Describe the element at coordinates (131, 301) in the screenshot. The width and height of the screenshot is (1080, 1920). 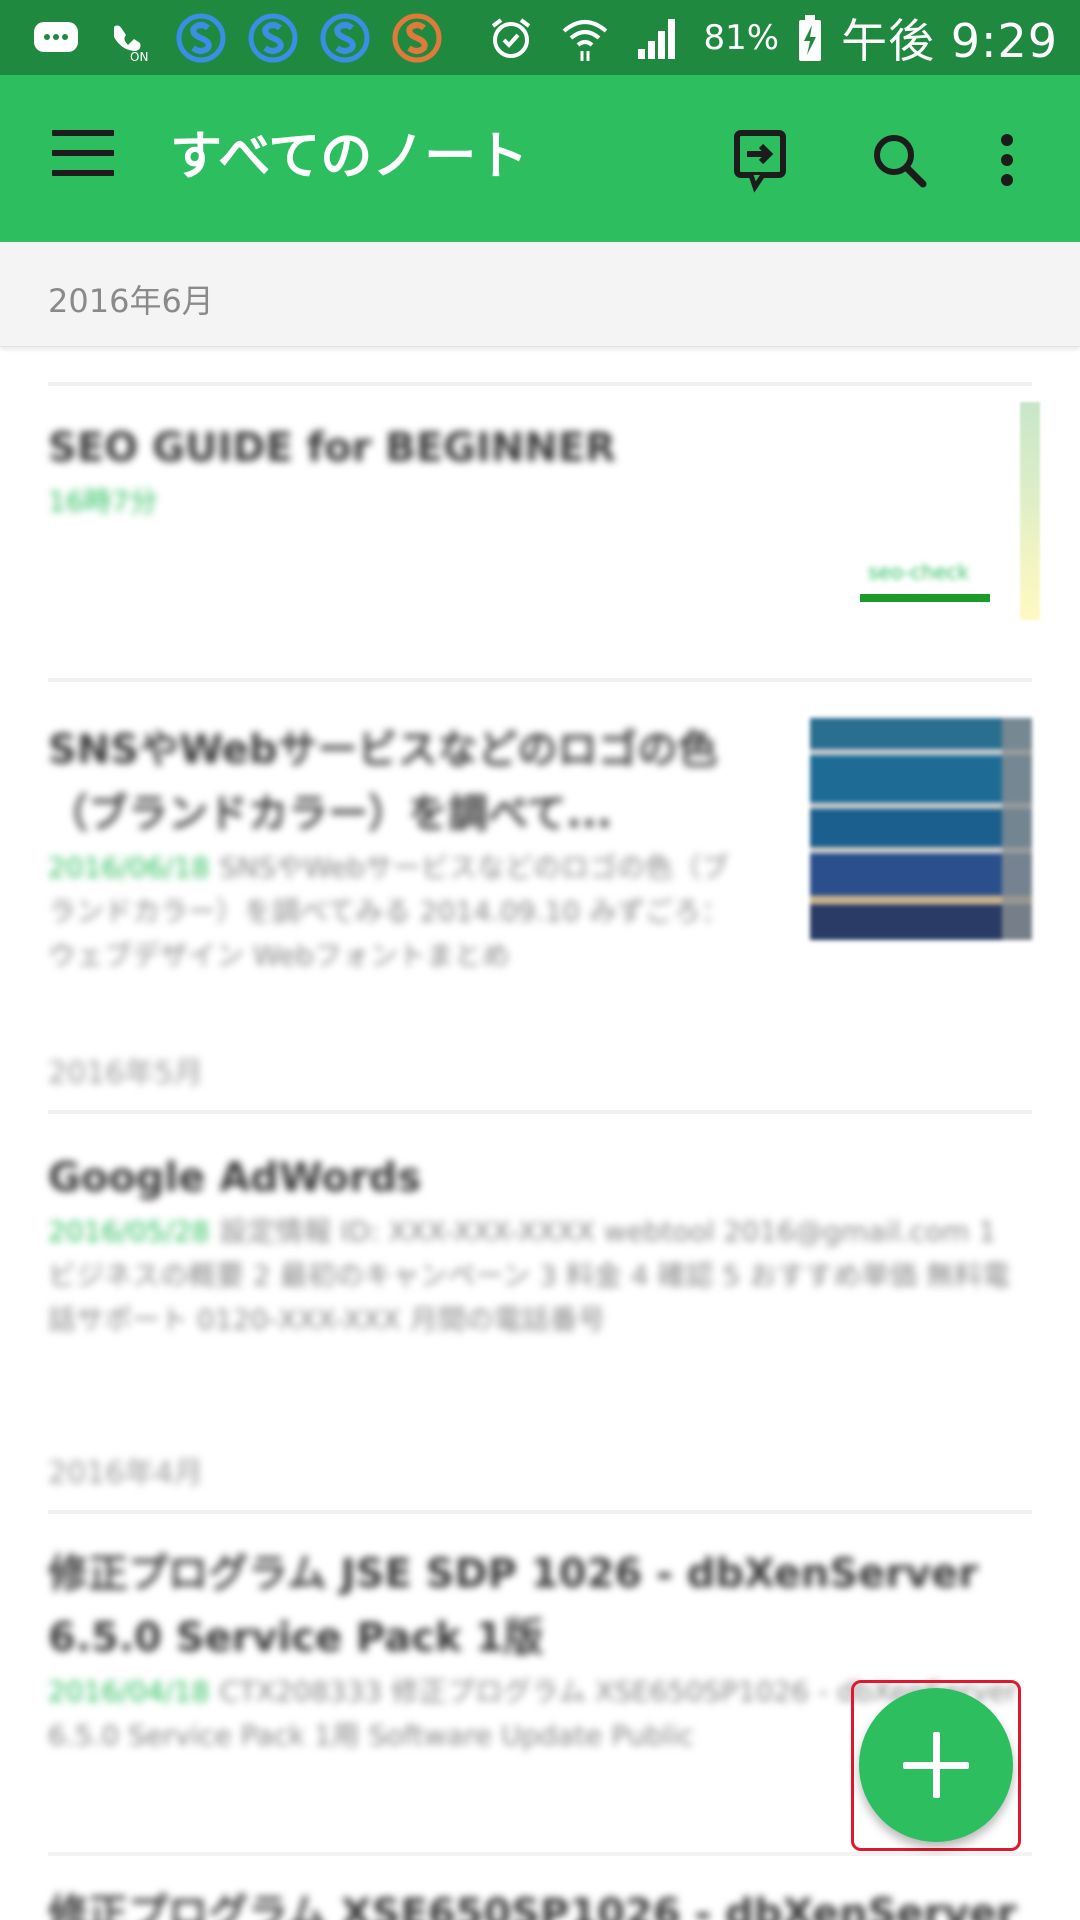
I see `month-label: 2016年6月` at that location.